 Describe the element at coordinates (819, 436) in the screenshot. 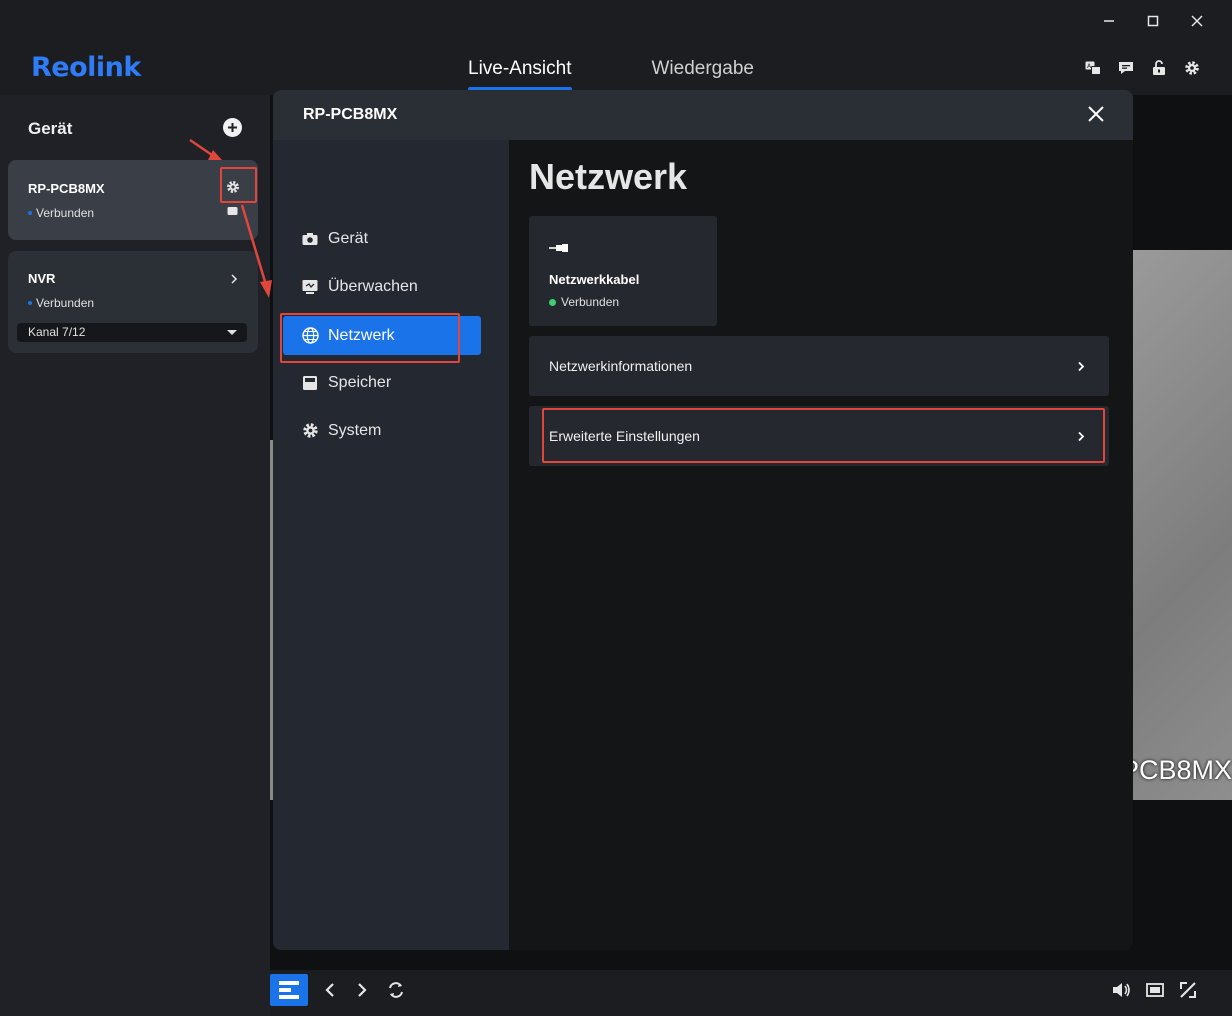

I see `row-erweiterte-einstellungen: Erweiterte Einstellungen` at that location.